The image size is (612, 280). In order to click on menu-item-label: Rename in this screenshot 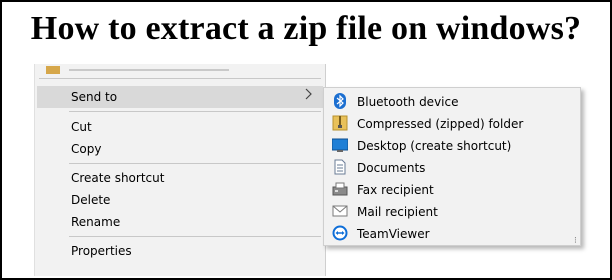, I will do `click(96, 222)`.